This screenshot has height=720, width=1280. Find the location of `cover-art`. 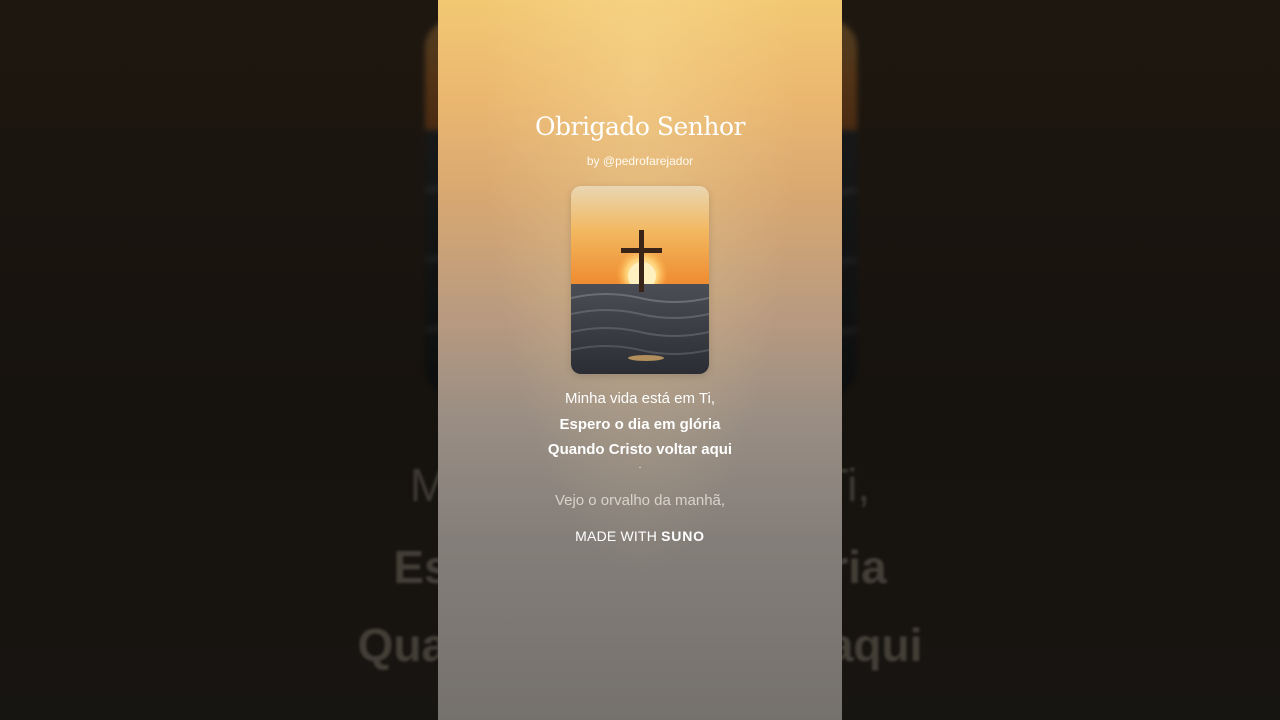

cover-art is located at coordinates (640, 280).